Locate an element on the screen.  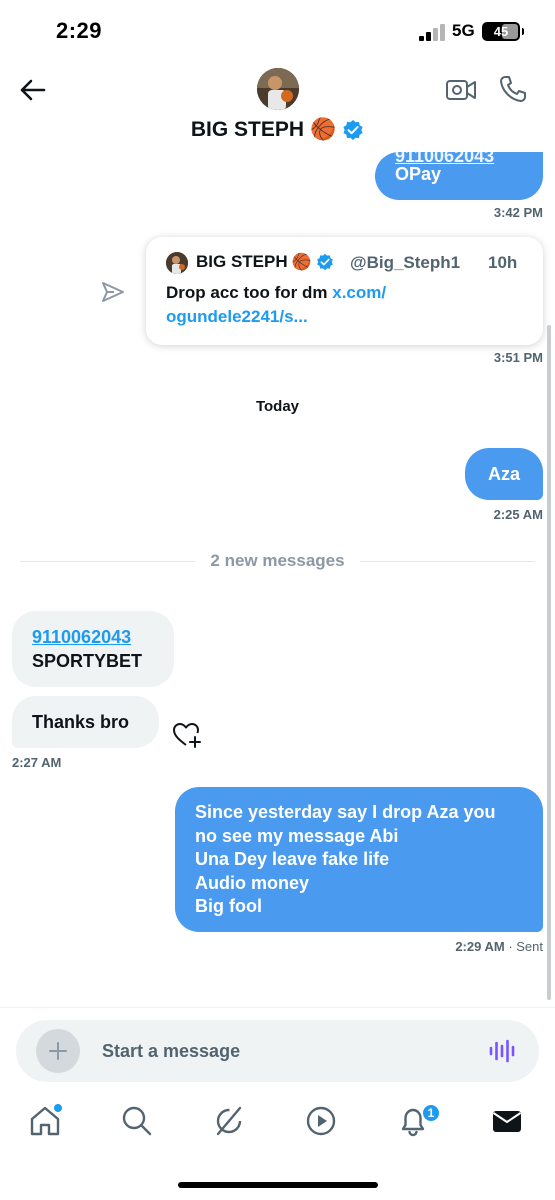
message-text: Aza is located at coordinates (503, 474).